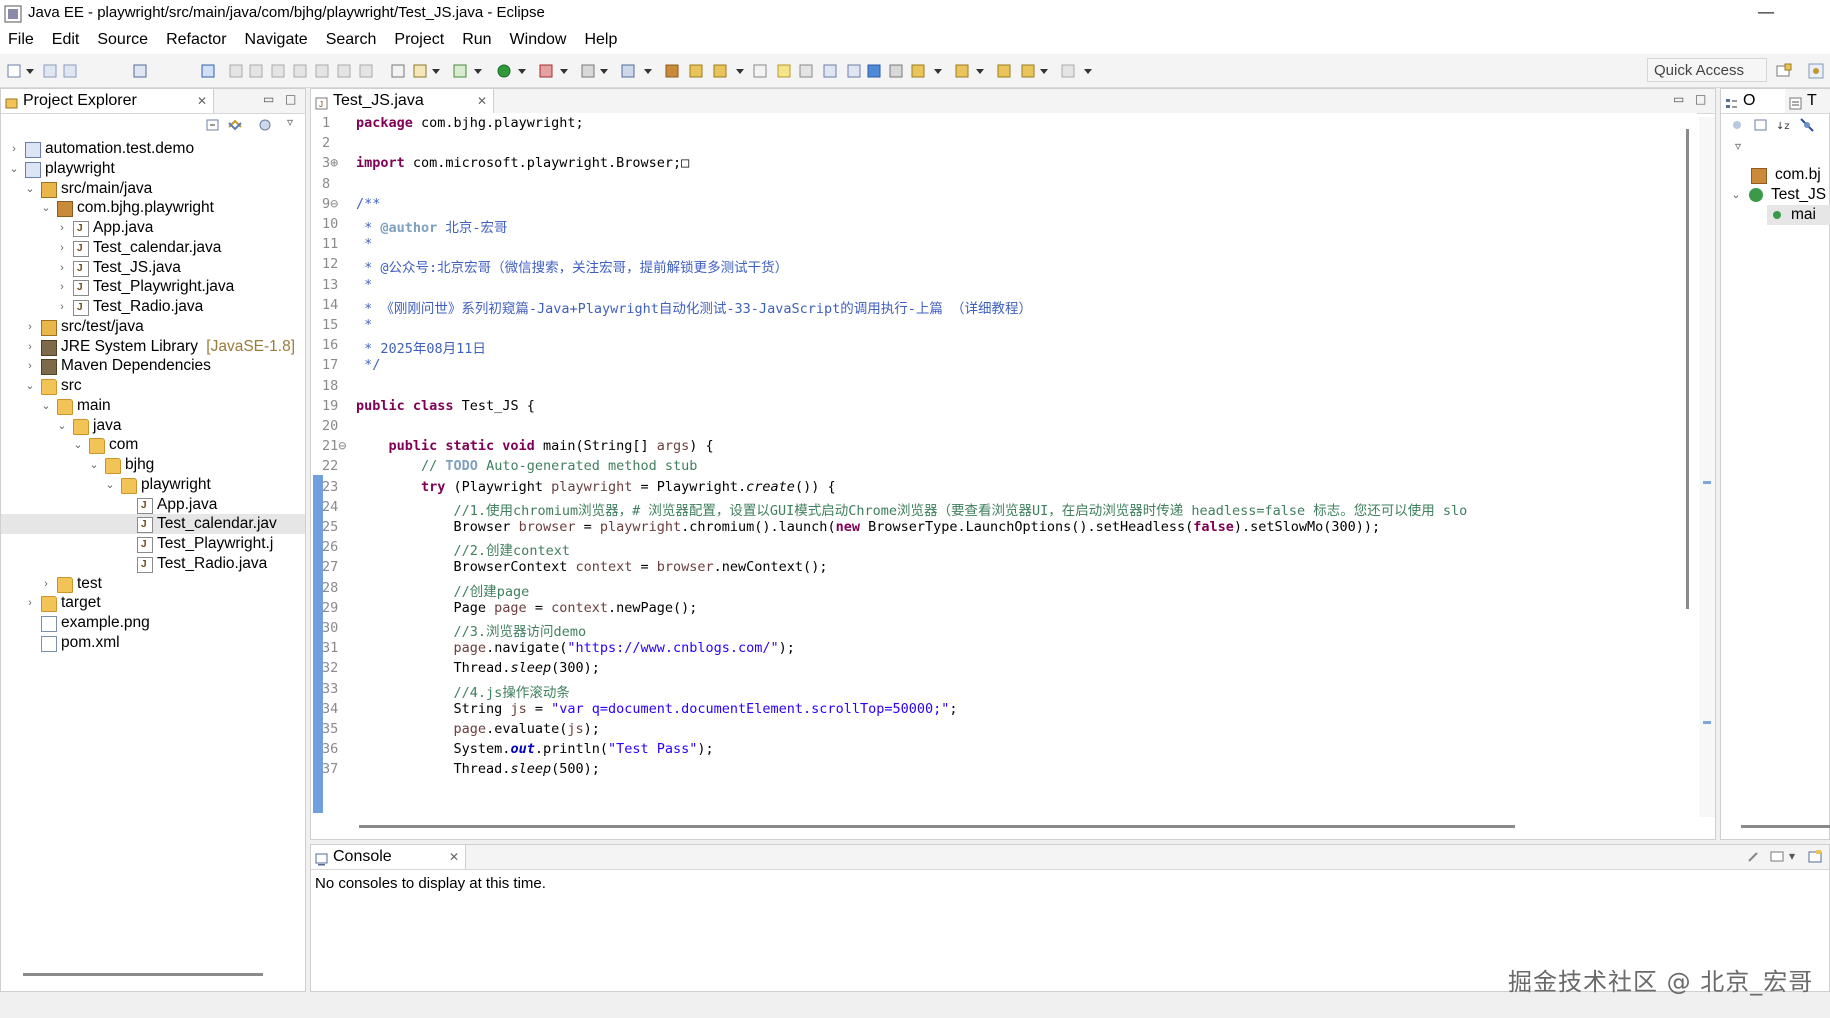 This screenshot has height=1018, width=1830. What do you see at coordinates (265, 125) in the screenshot?
I see `filters-icon` at bounding box center [265, 125].